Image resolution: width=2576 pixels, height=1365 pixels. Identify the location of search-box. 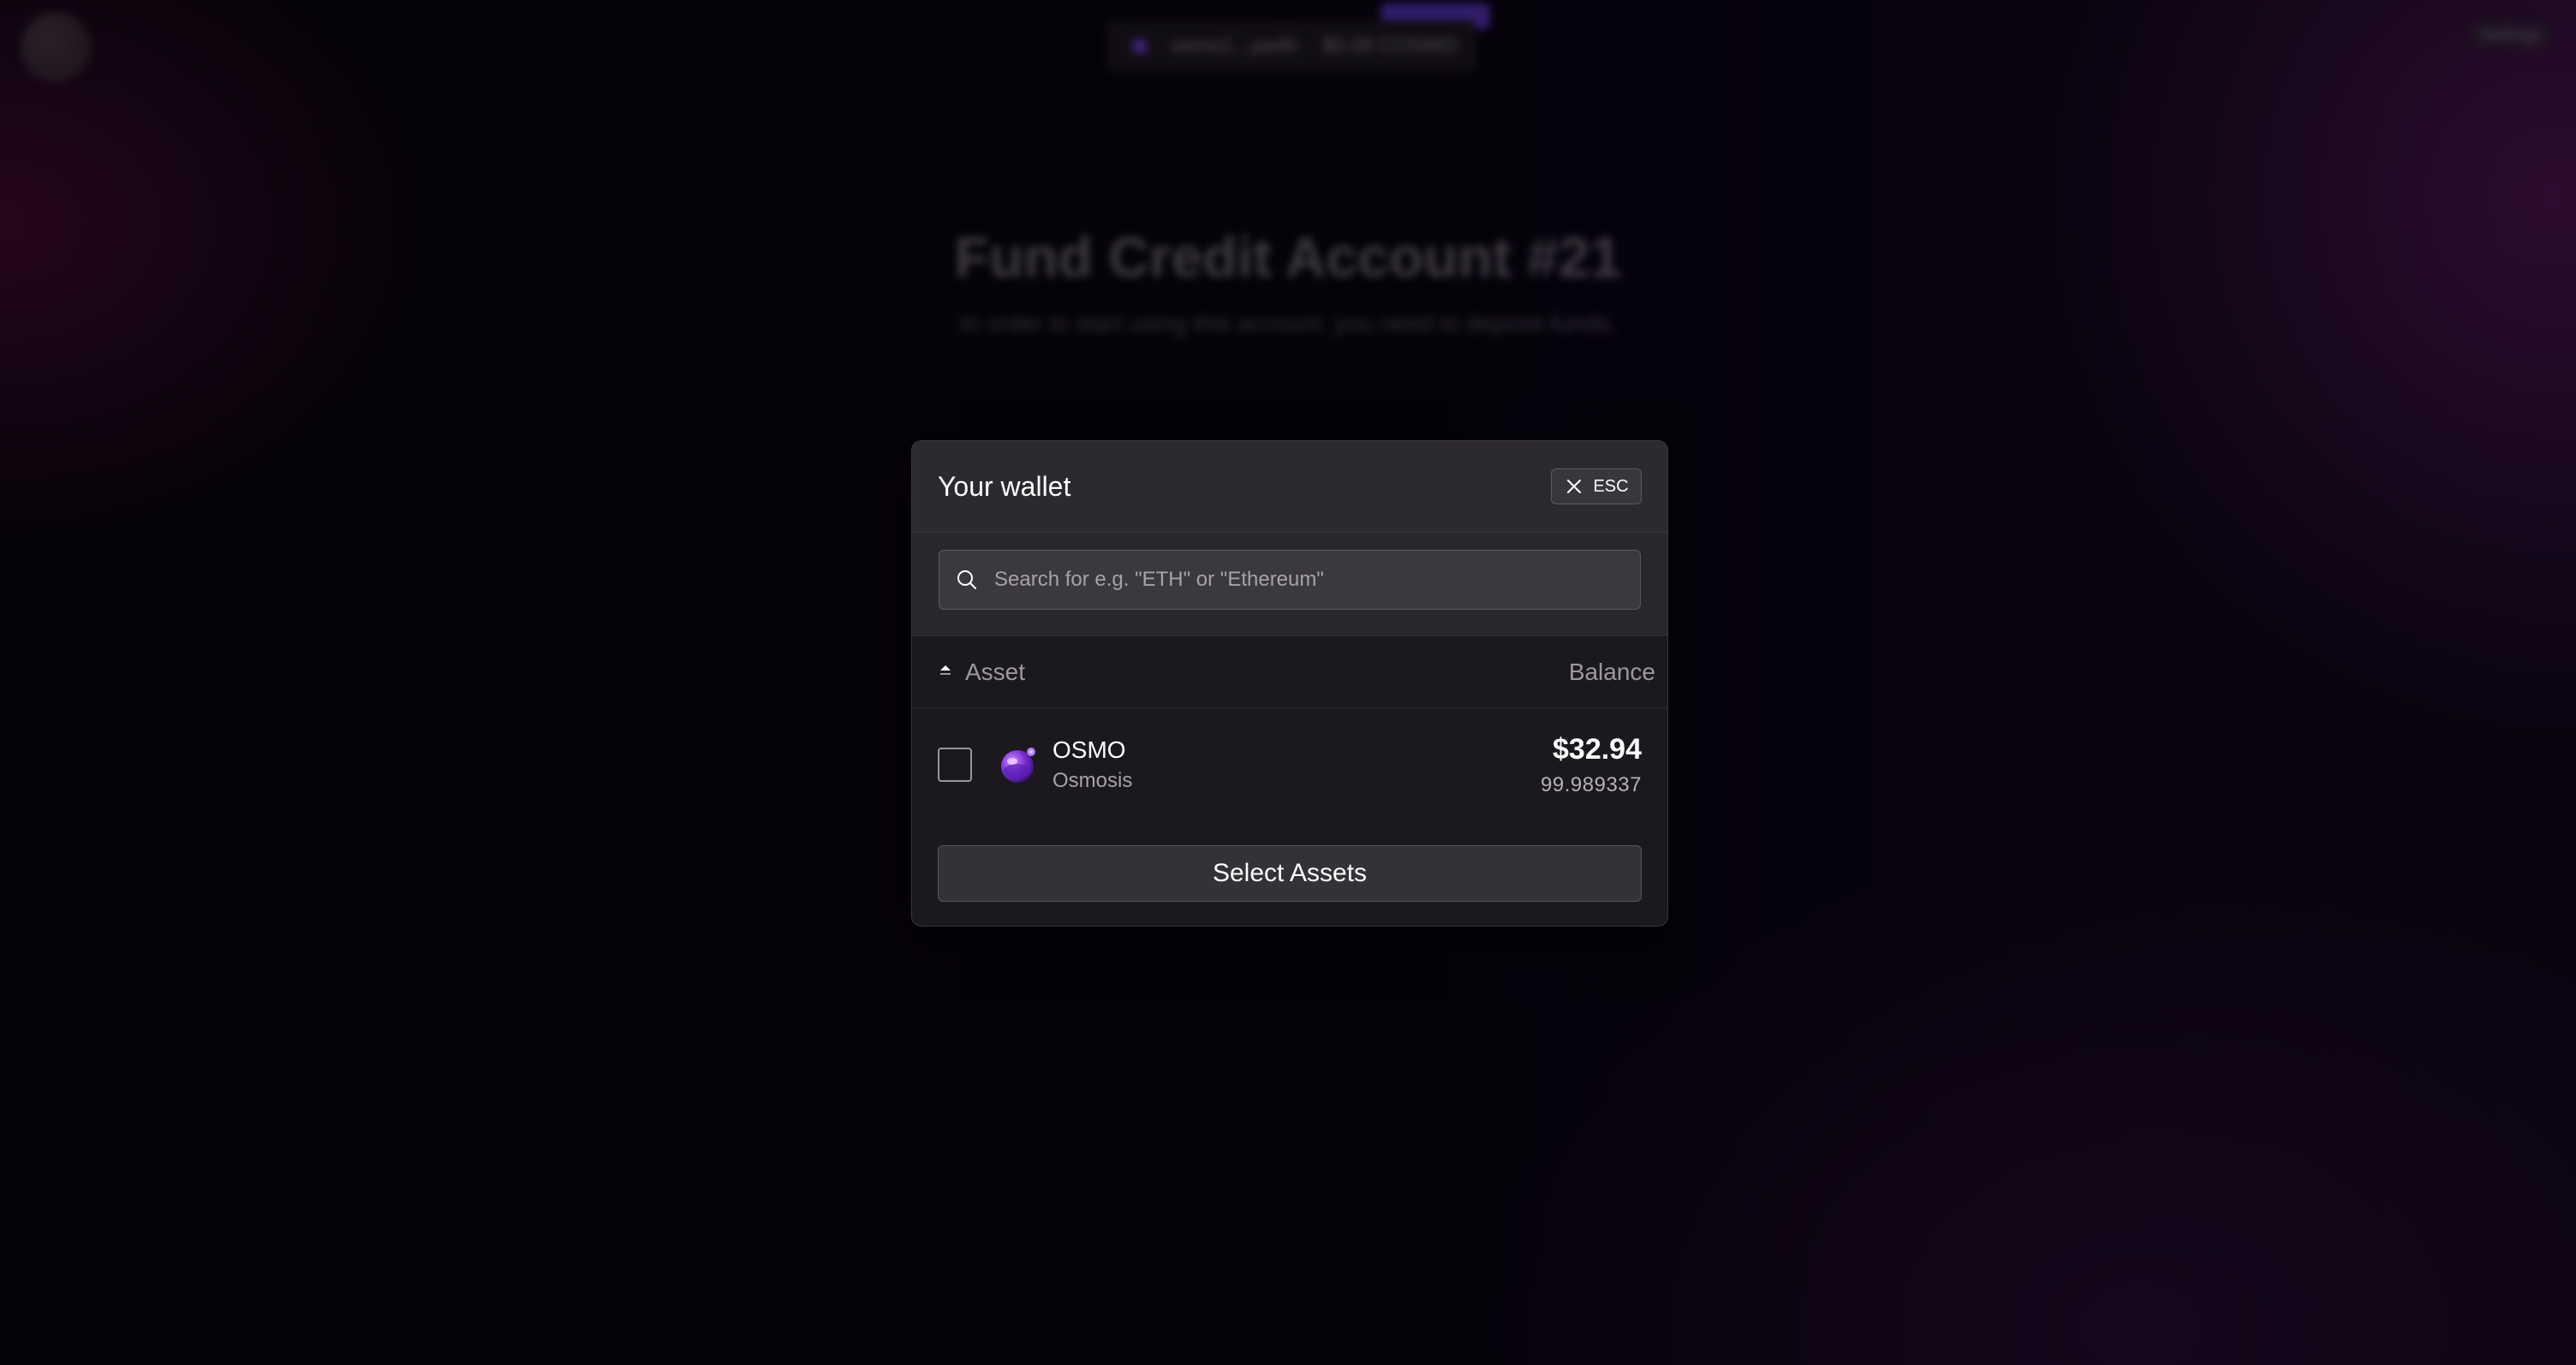
(1290, 580).